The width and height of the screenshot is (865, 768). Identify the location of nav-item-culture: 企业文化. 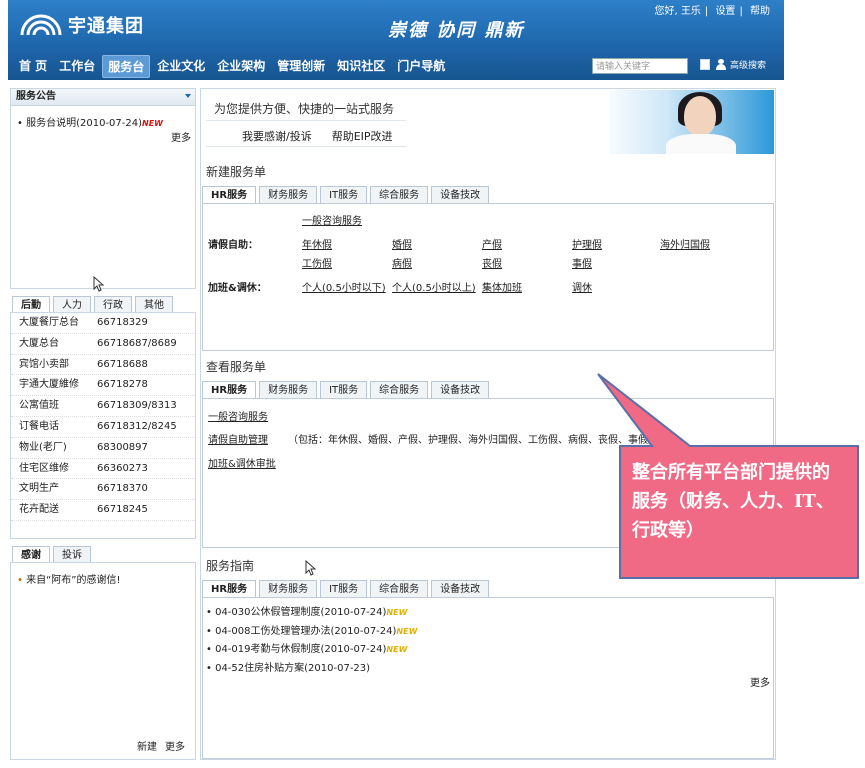
(181, 66).